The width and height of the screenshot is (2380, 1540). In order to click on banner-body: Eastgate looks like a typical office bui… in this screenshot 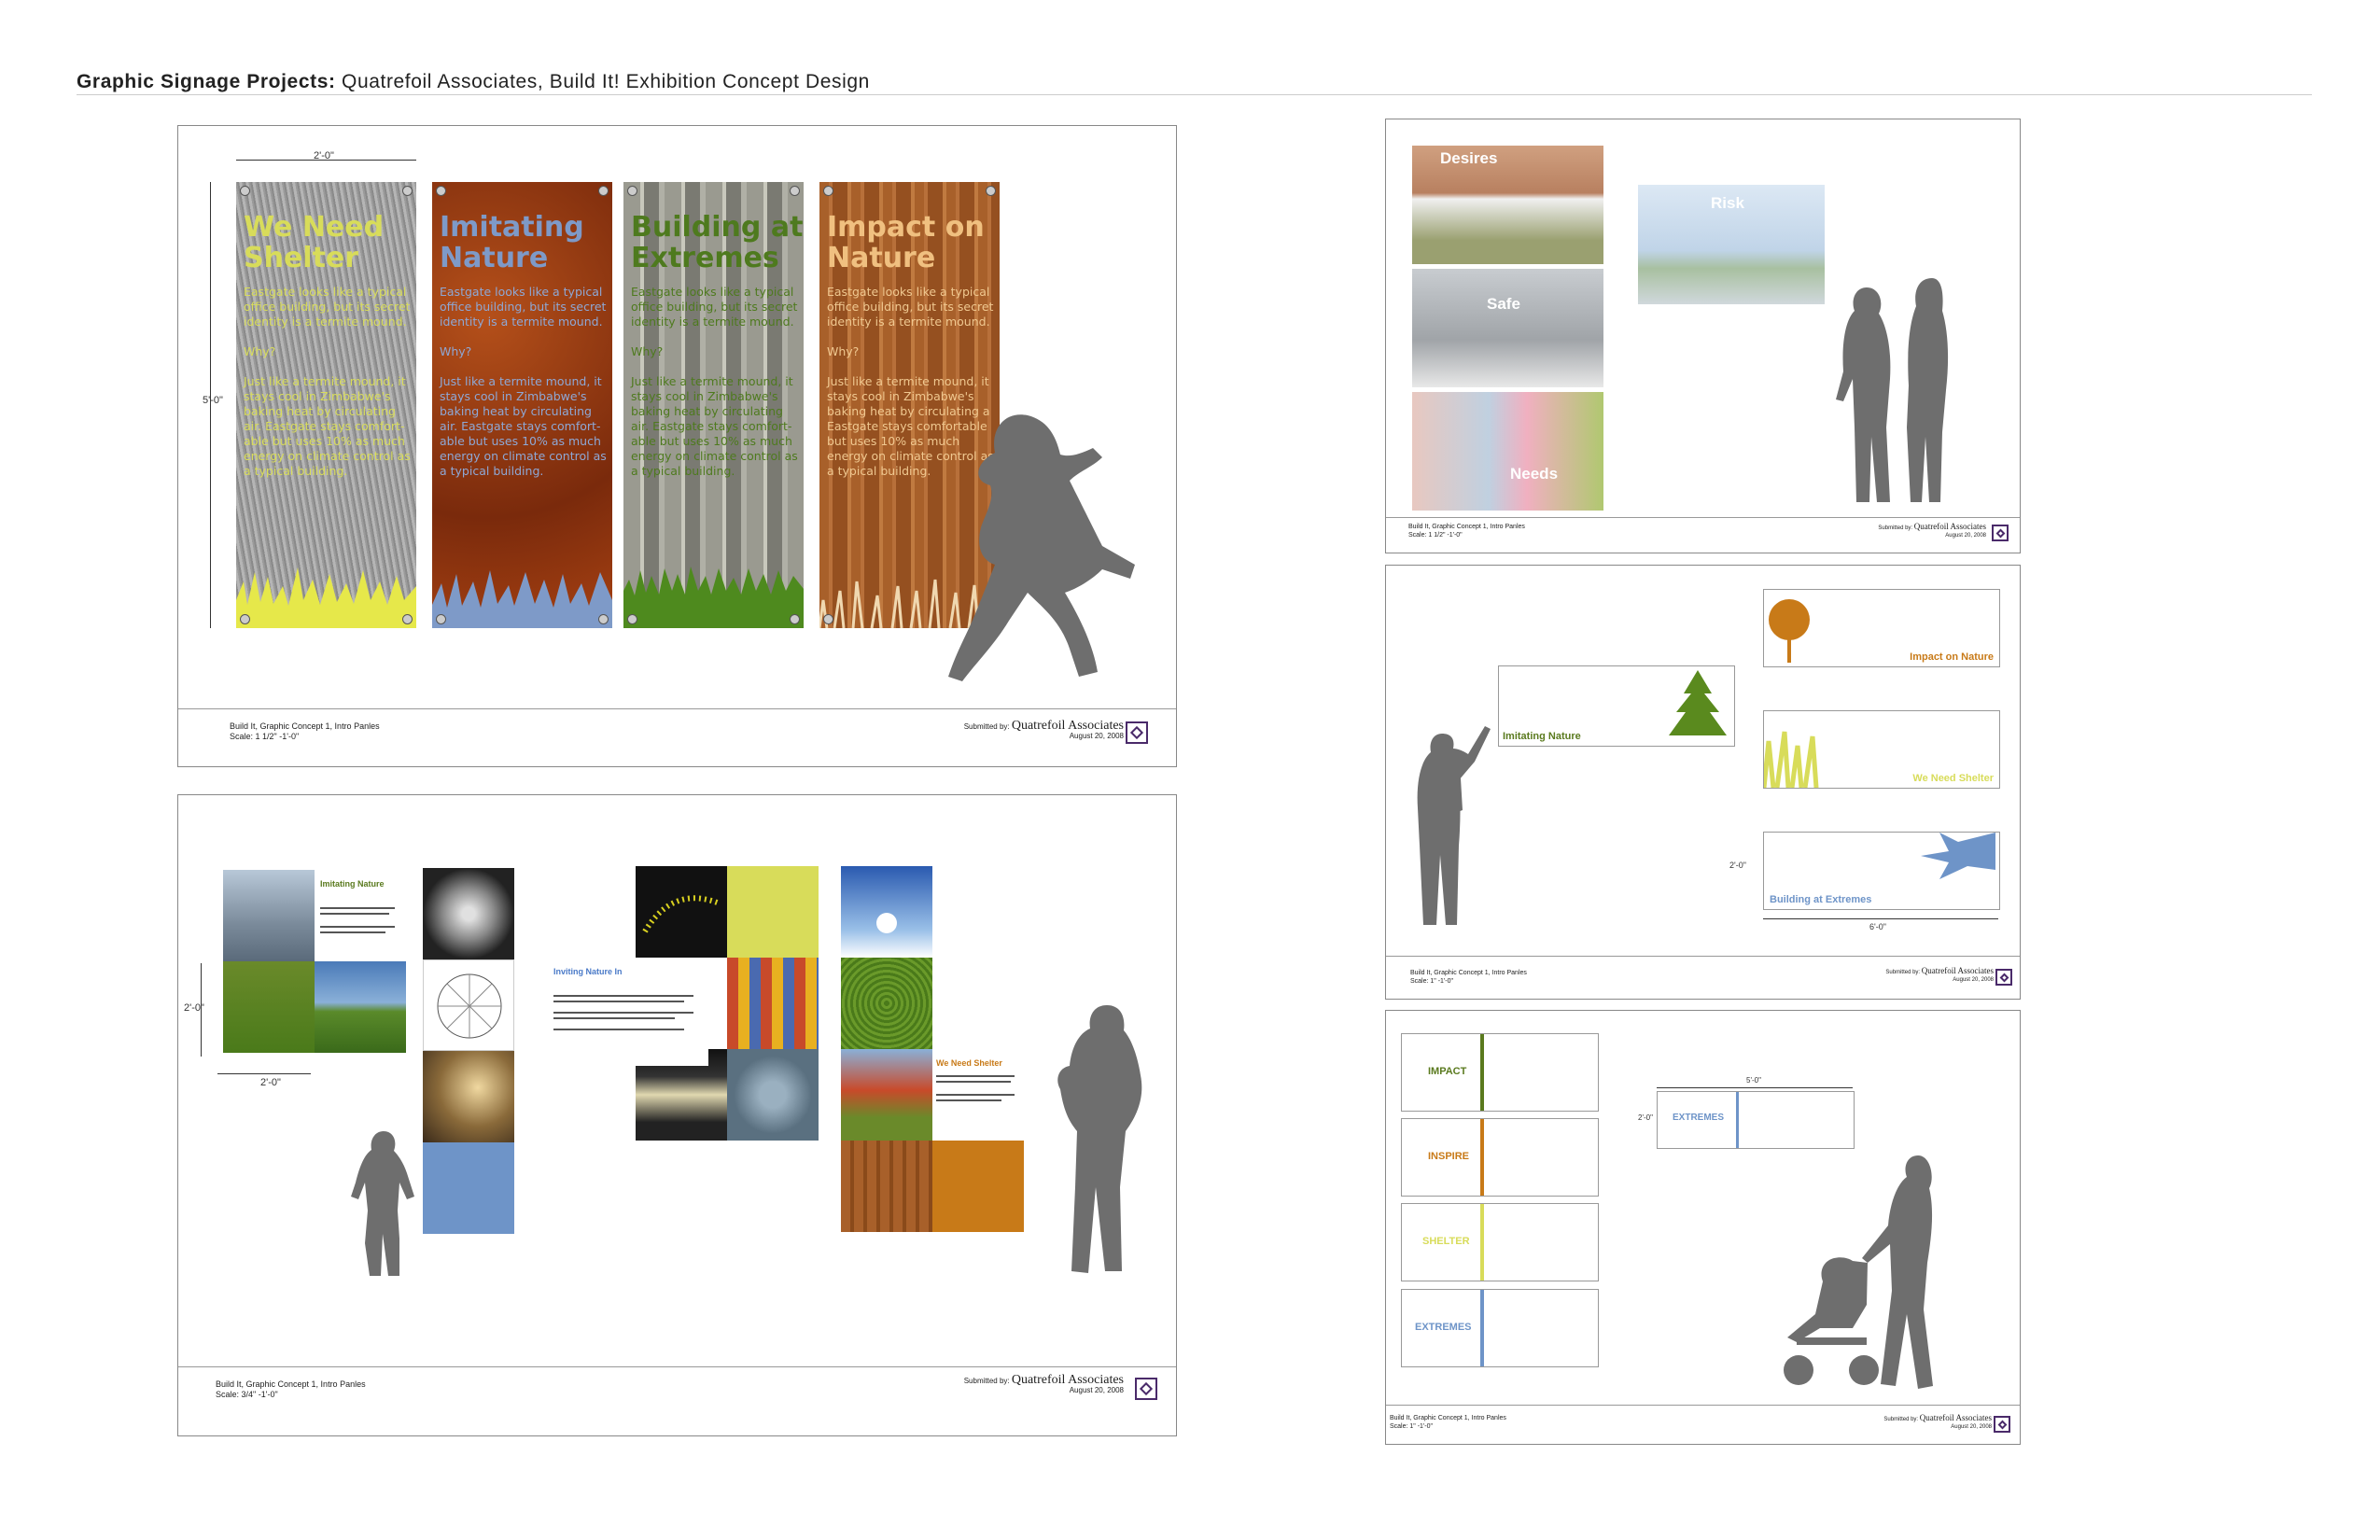, I will do `click(327, 381)`.